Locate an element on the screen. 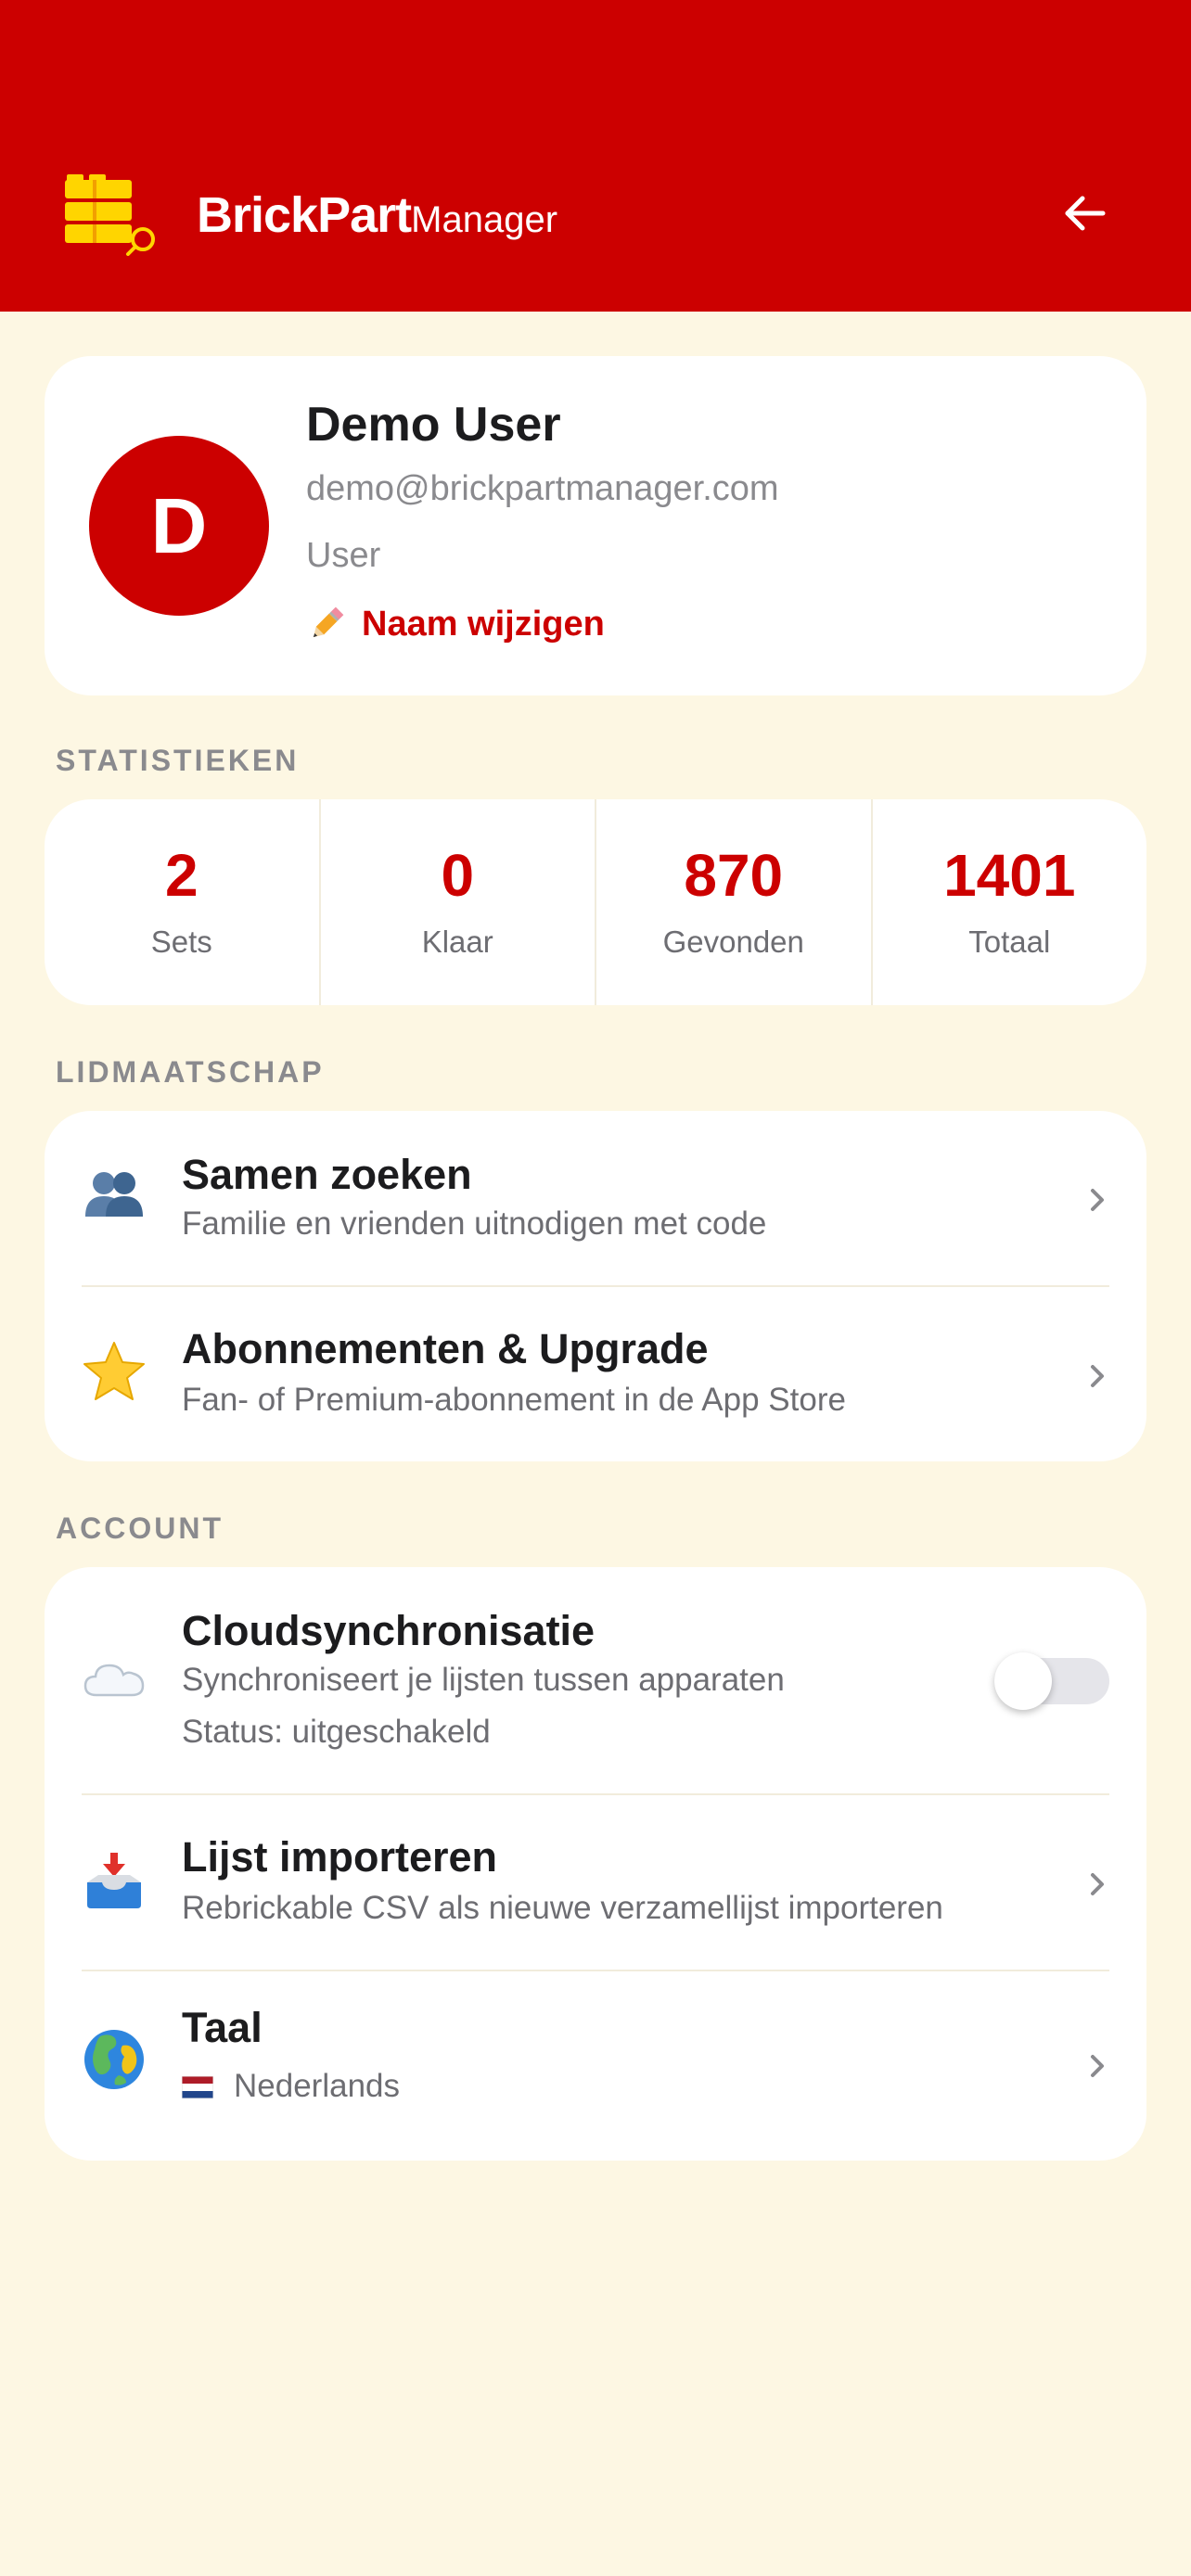  brand-title: BrickPartManager is located at coordinates (377, 222).